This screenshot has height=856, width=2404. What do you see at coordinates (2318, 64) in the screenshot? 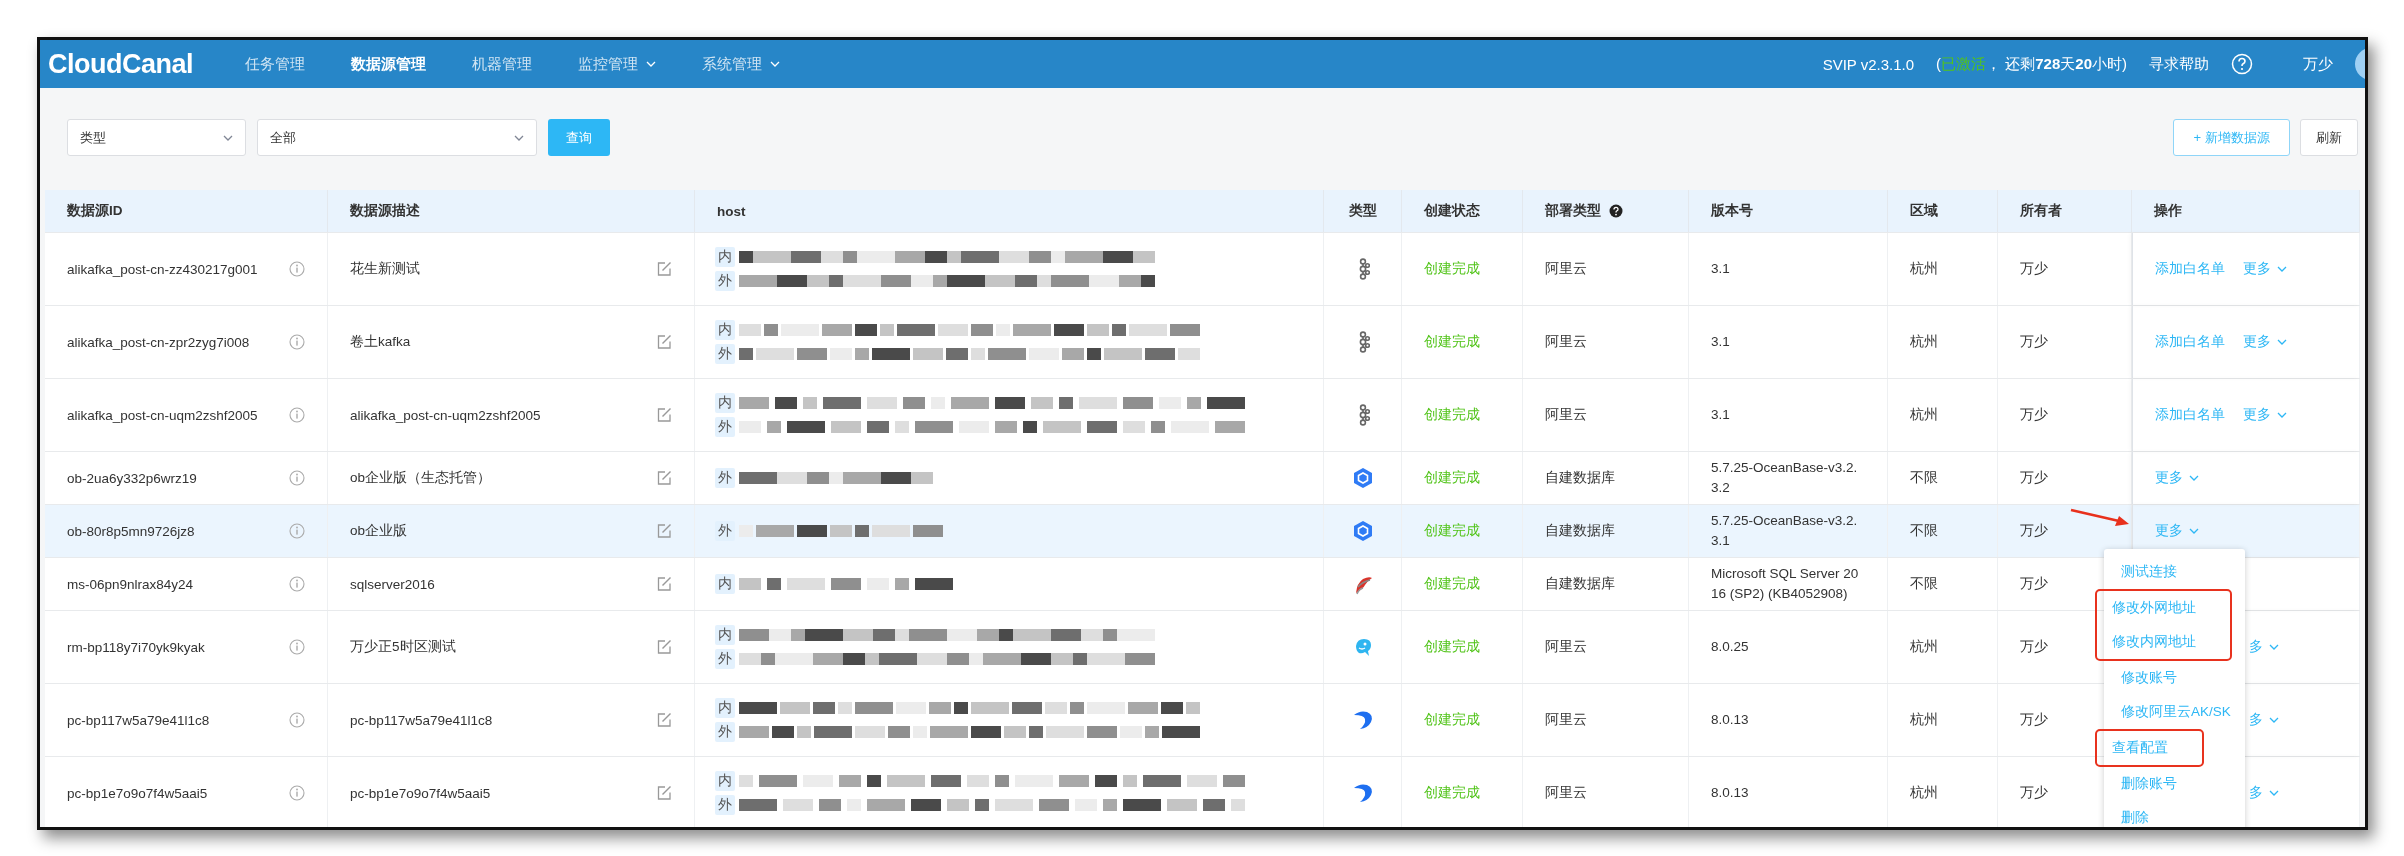
I see `user-name: 万少` at bounding box center [2318, 64].